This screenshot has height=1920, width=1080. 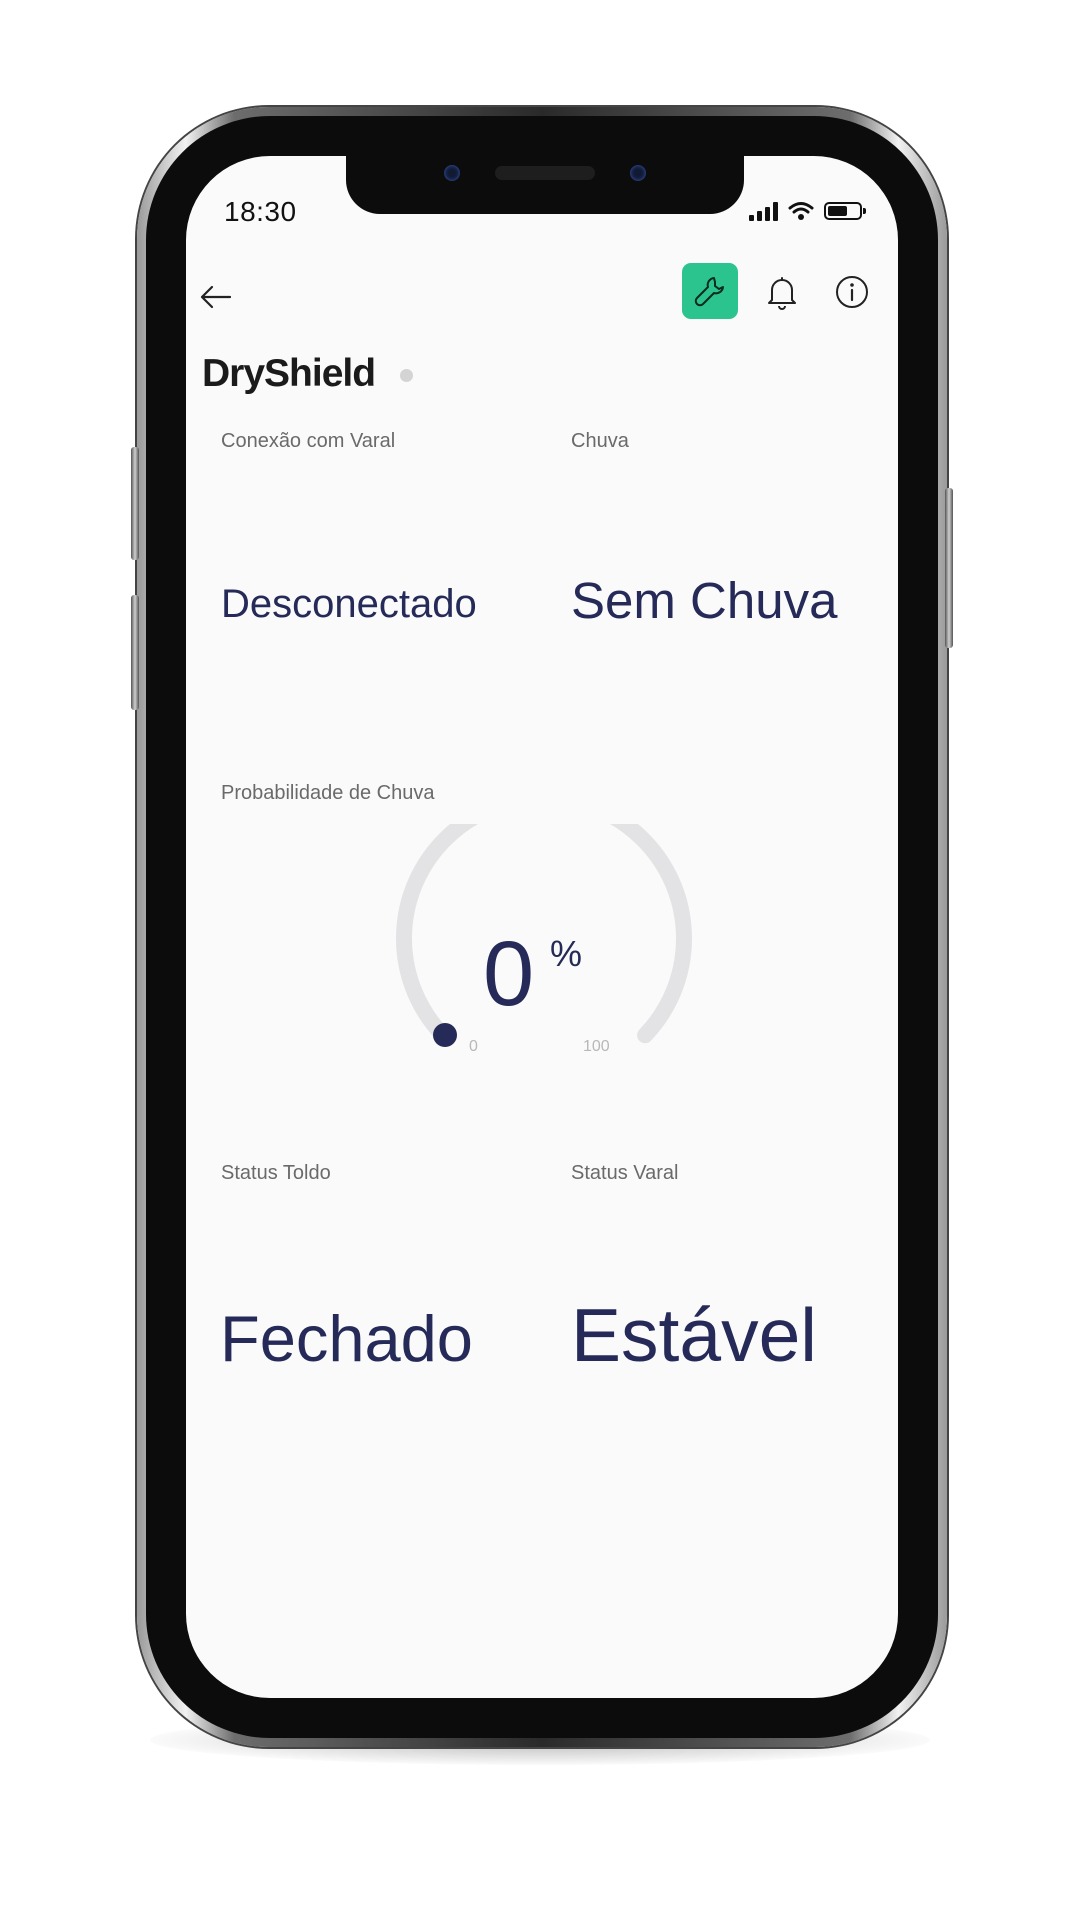 I want to click on power-button, so click(x=949, y=568).